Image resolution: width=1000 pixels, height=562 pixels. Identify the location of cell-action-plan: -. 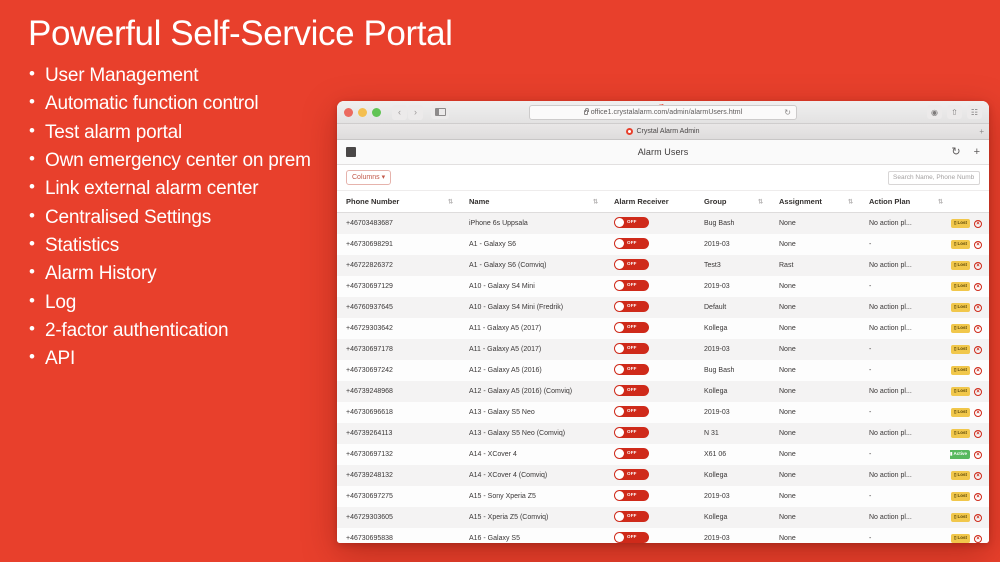
(870, 286).